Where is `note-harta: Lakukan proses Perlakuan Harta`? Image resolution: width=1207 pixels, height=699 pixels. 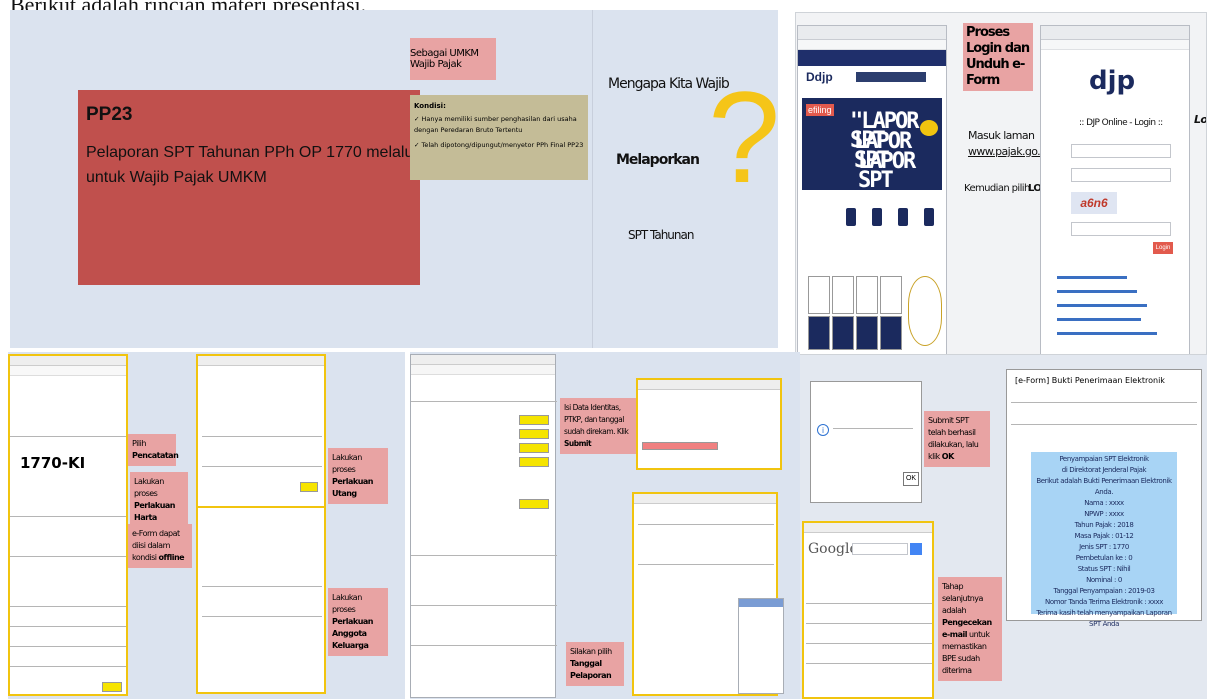 note-harta: Lakukan proses Perlakuan Harta is located at coordinates (159, 500).